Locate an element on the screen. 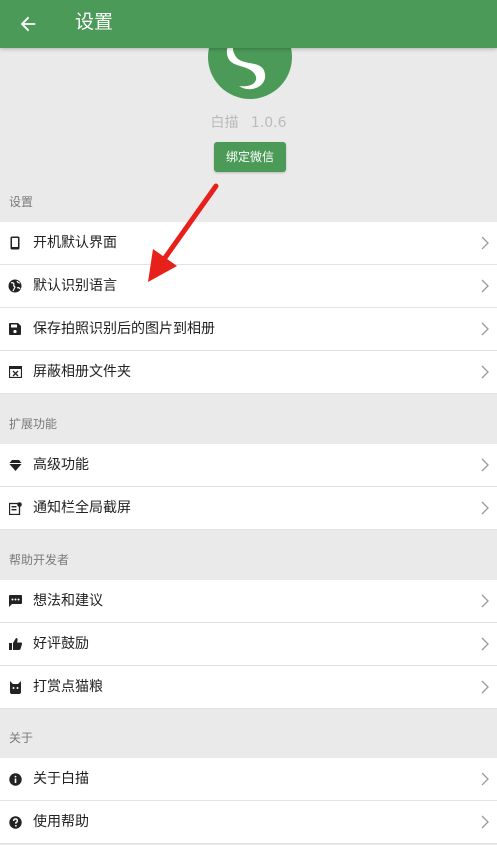  item-label: 屏蔽相册文件夹 is located at coordinates (82, 372).